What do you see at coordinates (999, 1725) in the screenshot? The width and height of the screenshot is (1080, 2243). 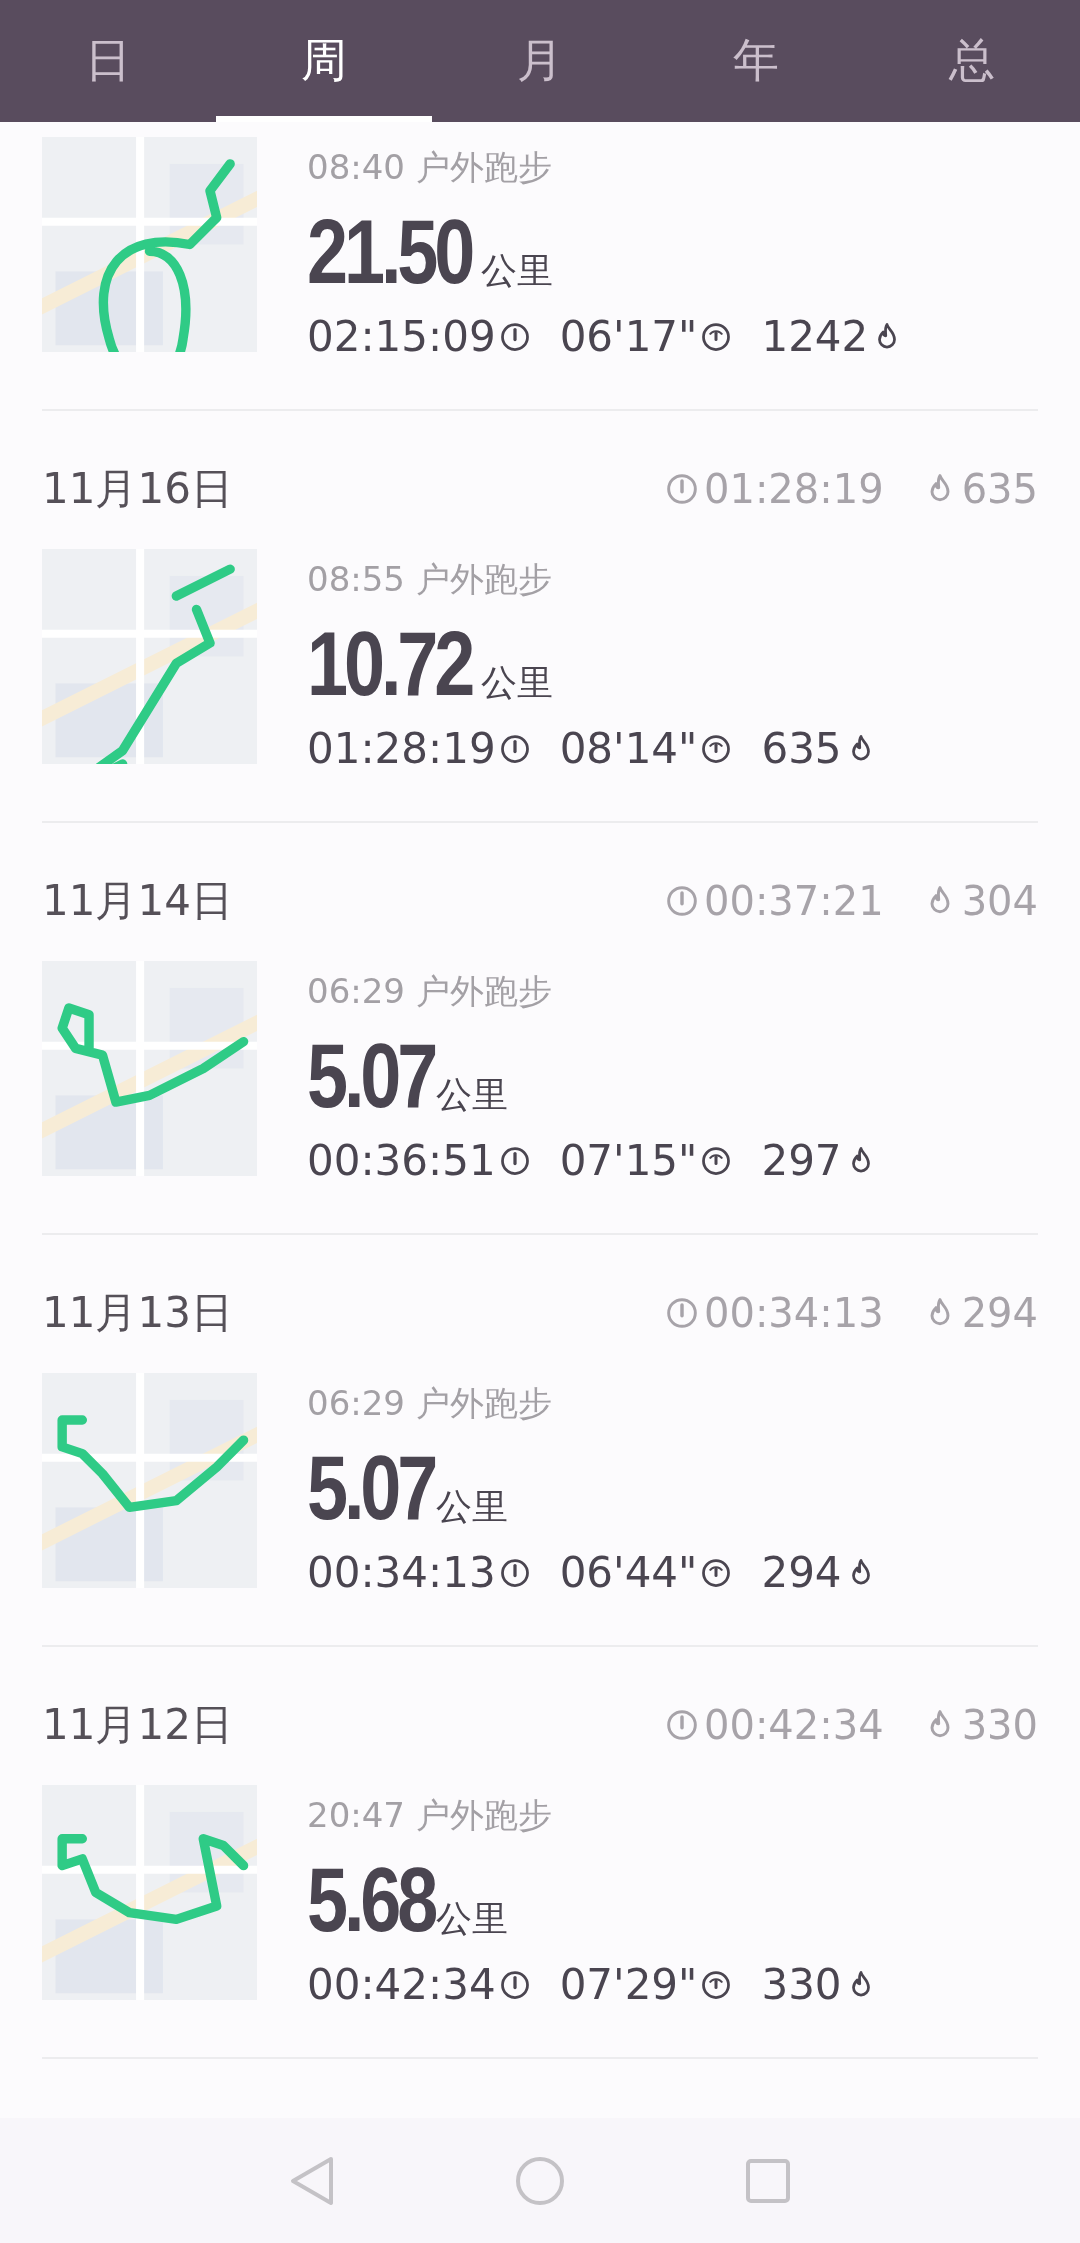 I see `total-calories: 330` at bounding box center [999, 1725].